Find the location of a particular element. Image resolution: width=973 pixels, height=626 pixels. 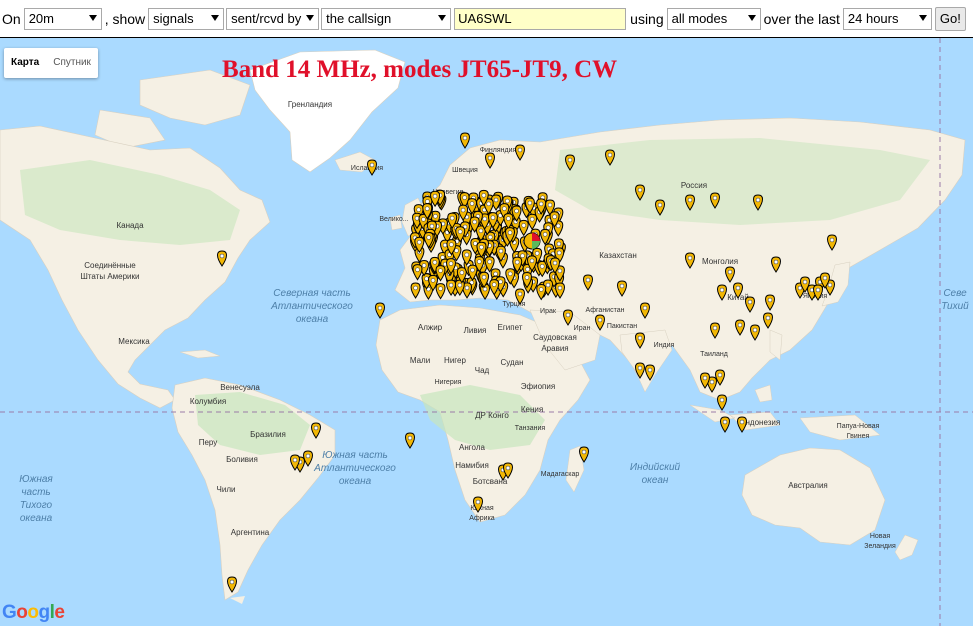

map-label-sudan: Судан is located at coordinates (511, 362).